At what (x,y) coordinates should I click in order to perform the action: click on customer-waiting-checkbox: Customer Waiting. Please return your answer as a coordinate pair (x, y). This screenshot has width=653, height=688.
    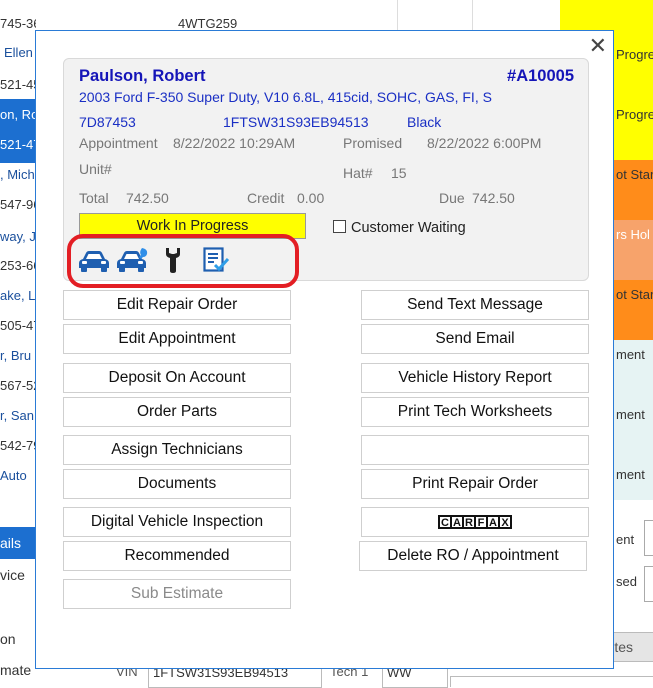
    Looking at the image, I should click on (399, 228).